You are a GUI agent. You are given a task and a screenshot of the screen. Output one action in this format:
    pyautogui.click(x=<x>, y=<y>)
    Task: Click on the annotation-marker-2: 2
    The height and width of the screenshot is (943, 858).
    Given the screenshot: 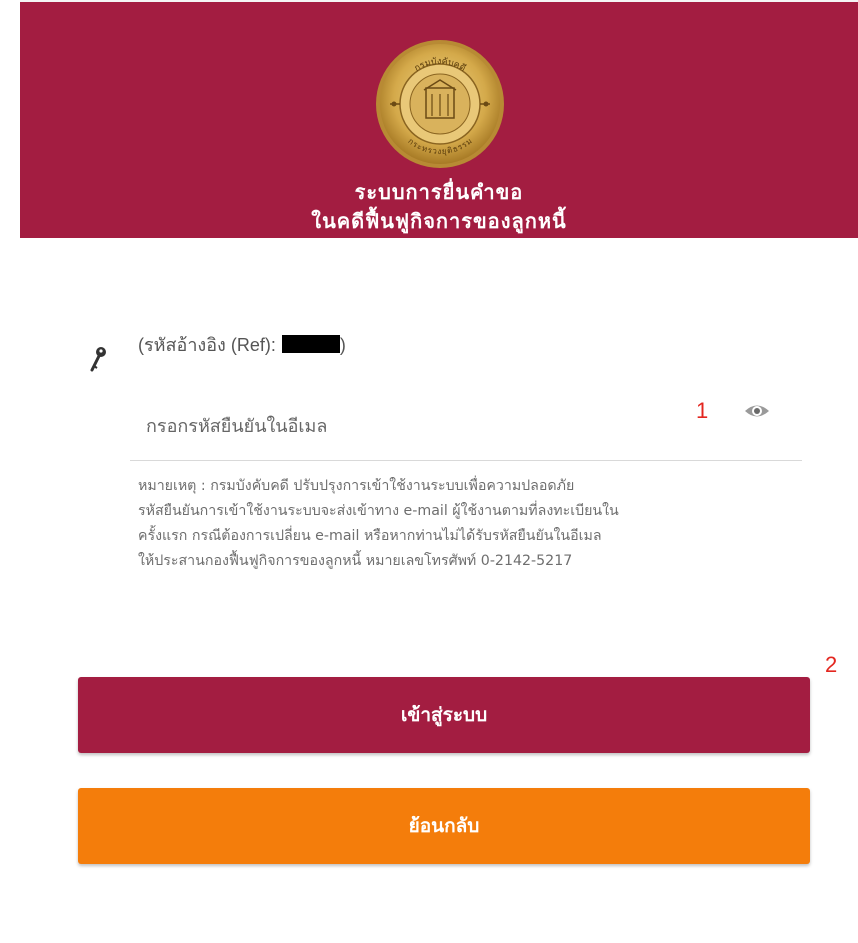 What is the action you would take?
    pyautogui.click(x=831, y=664)
    